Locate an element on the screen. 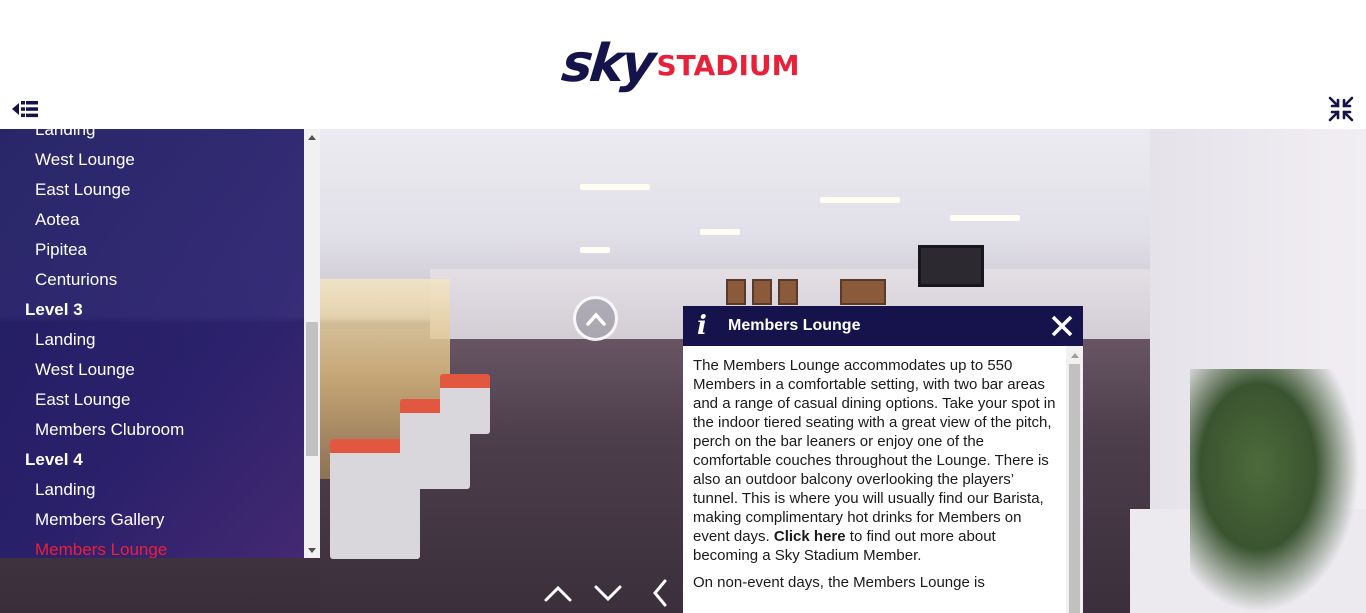  sidebar-item-pipitea: Pipitea is located at coordinates (152, 250).